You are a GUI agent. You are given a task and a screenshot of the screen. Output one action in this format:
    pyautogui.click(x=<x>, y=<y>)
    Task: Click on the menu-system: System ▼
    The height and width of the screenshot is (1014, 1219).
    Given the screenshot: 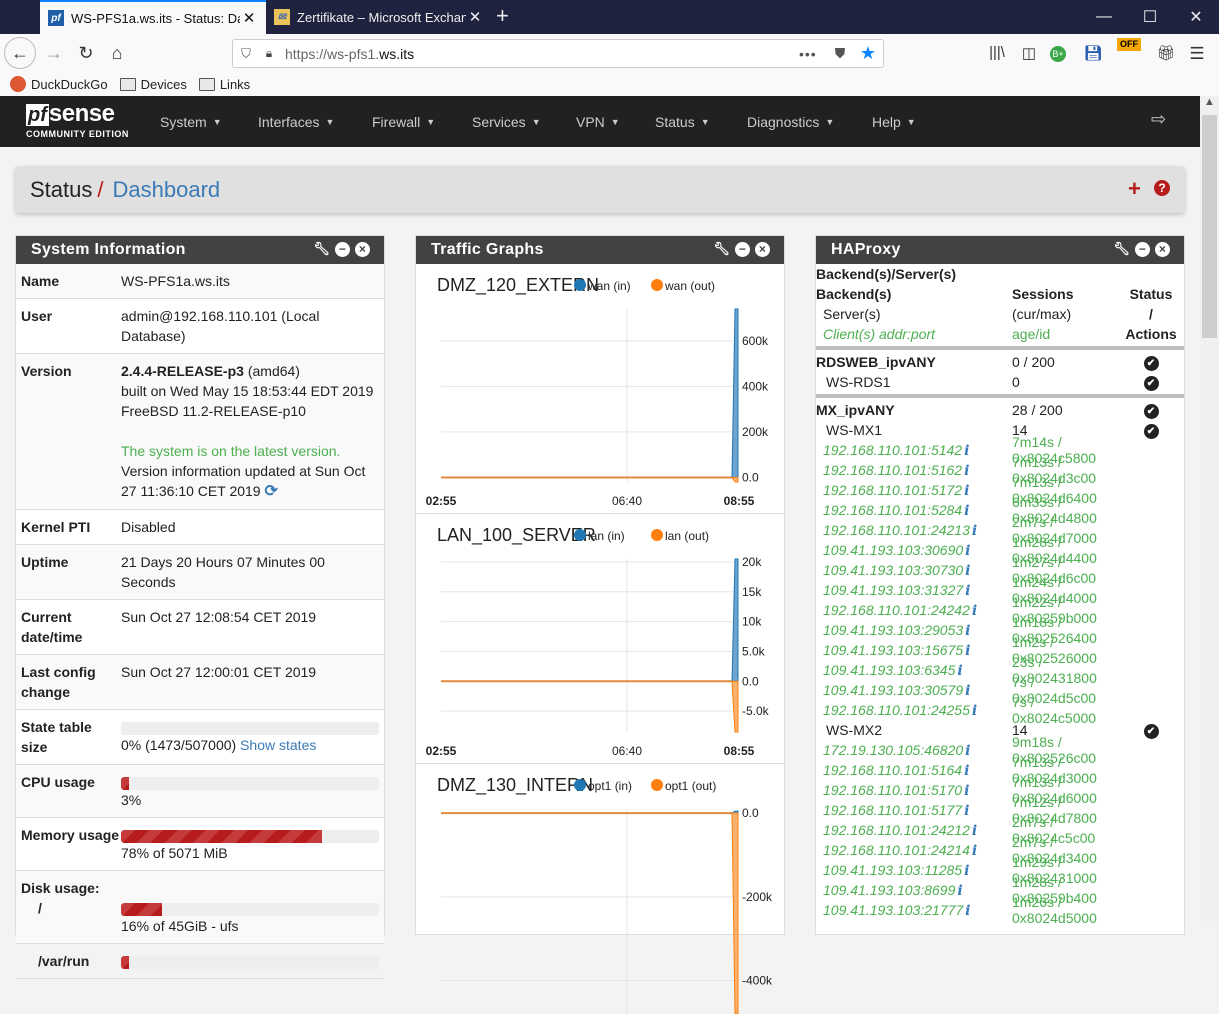 What is the action you would take?
    pyautogui.click(x=191, y=121)
    